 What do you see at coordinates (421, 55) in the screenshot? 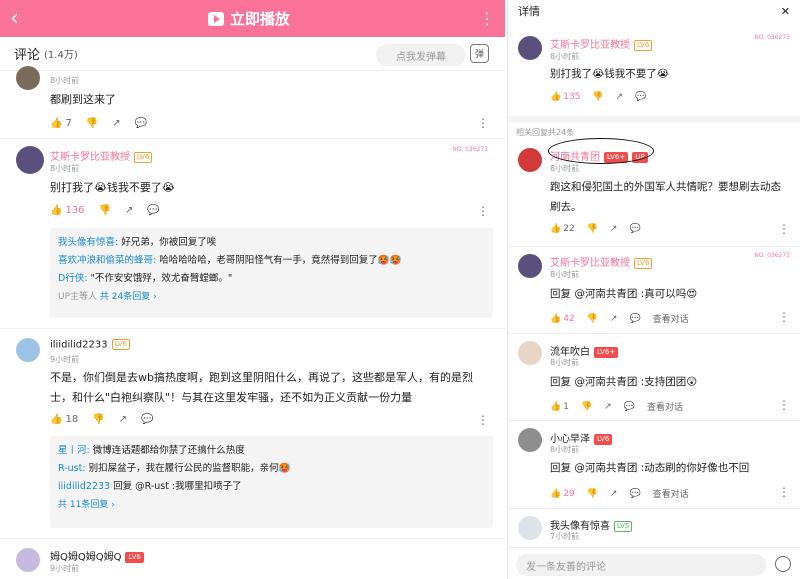
I see `danmu-input: 点我发弹幕` at bounding box center [421, 55].